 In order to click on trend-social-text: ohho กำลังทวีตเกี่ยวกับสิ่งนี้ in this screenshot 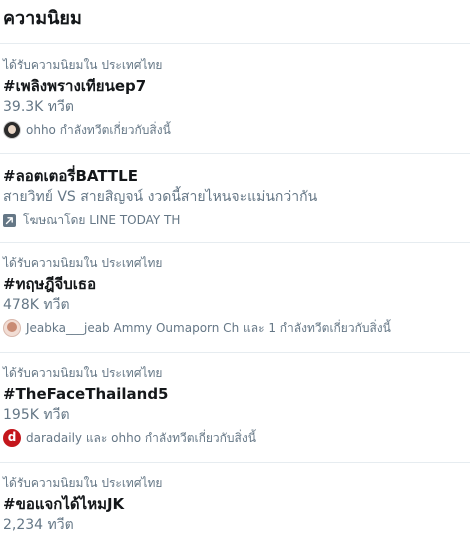, I will do `click(98, 129)`.